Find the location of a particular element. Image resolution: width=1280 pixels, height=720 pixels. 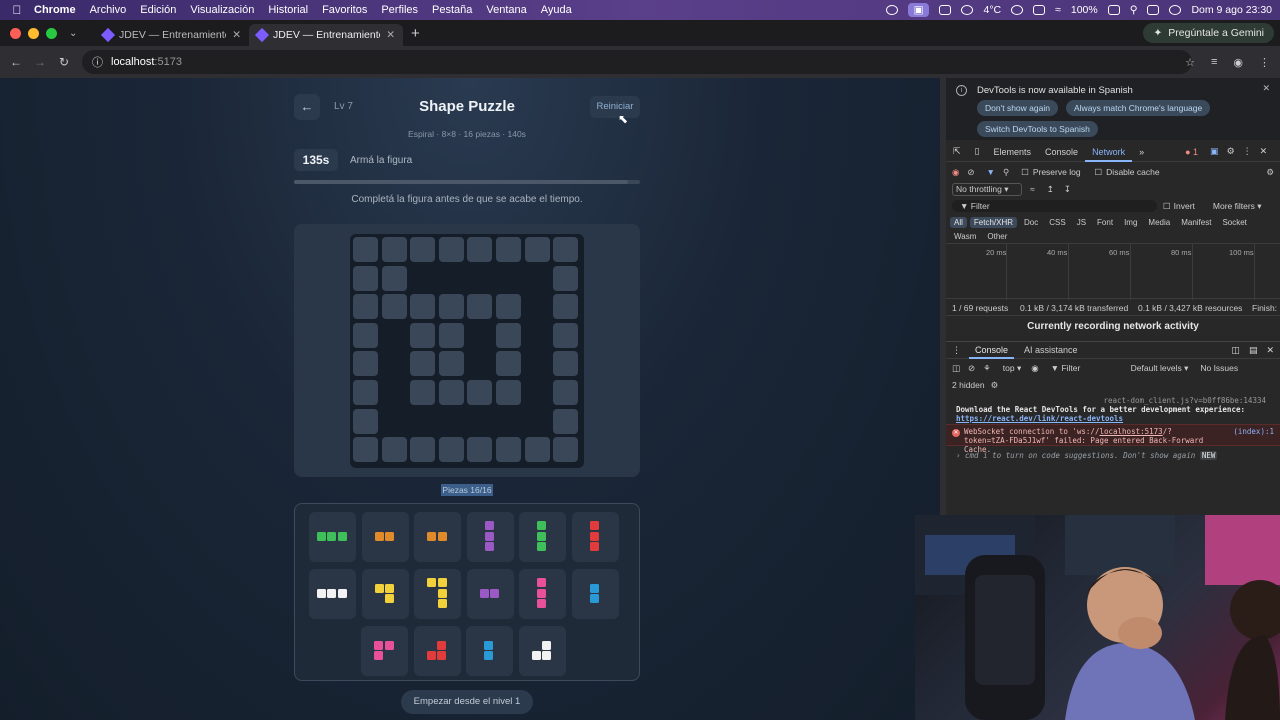

log-source: react-dom_client.js?v=b0ff86be:14334 is located at coordinates (1116, 400).